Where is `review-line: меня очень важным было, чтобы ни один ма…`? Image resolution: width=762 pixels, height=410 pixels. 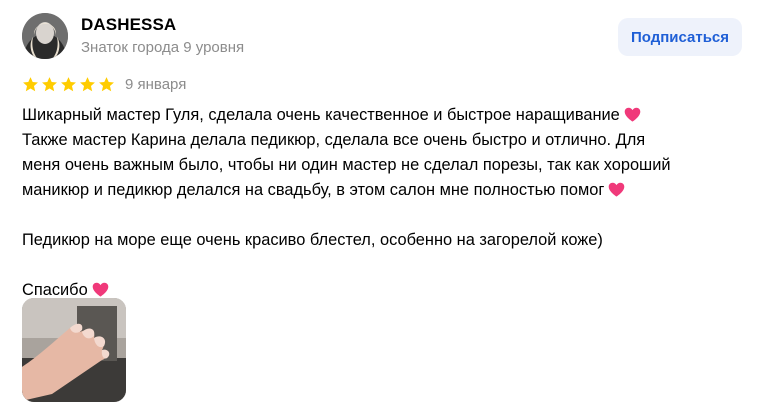
review-line: меня очень важным было, чтобы ни один ма… is located at coordinates (346, 165).